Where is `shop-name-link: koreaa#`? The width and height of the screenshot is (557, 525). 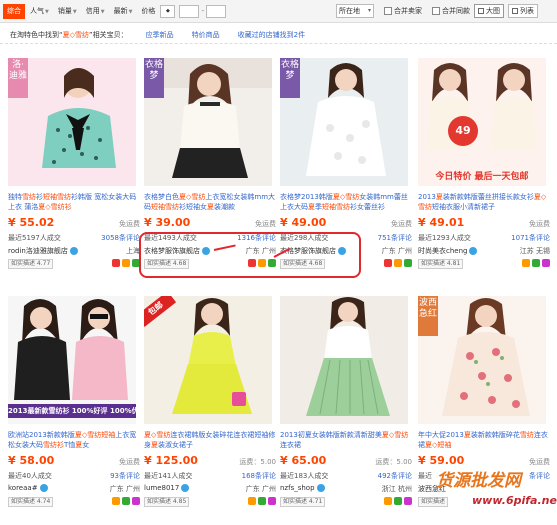
shop-name-link: koreaa# is located at coordinates (28, 488).